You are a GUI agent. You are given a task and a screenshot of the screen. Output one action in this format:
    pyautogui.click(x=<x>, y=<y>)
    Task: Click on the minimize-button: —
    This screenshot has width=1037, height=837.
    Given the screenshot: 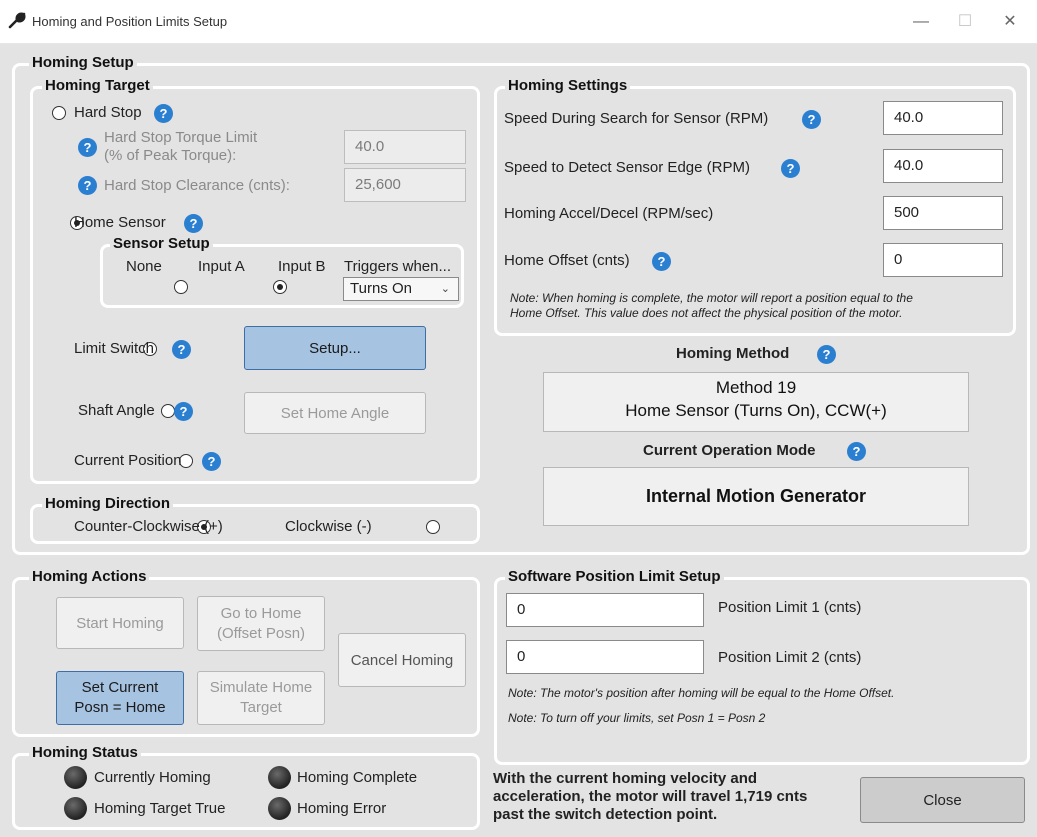 What is the action you would take?
    pyautogui.click(x=921, y=22)
    